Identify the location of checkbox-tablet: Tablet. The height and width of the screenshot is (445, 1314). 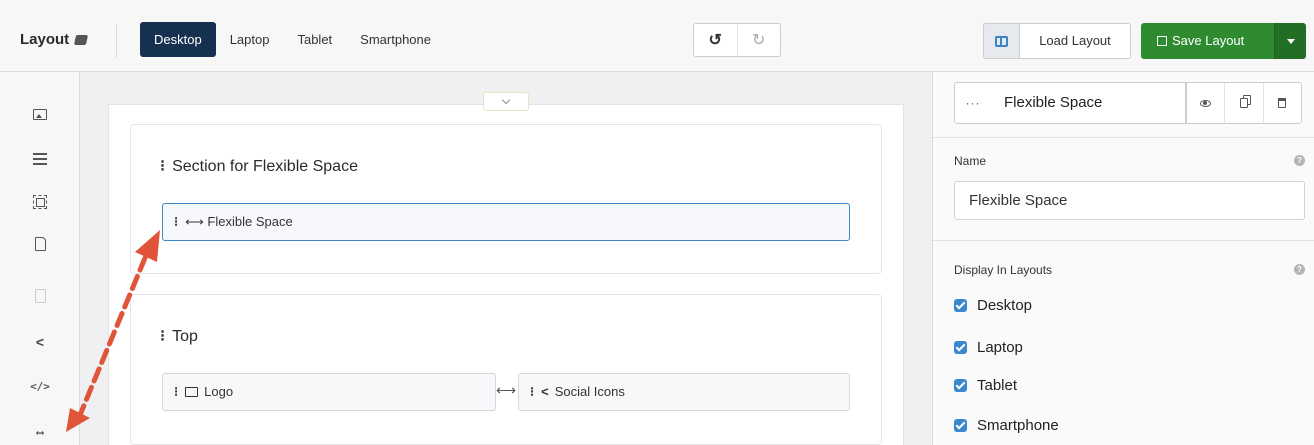
(985, 385).